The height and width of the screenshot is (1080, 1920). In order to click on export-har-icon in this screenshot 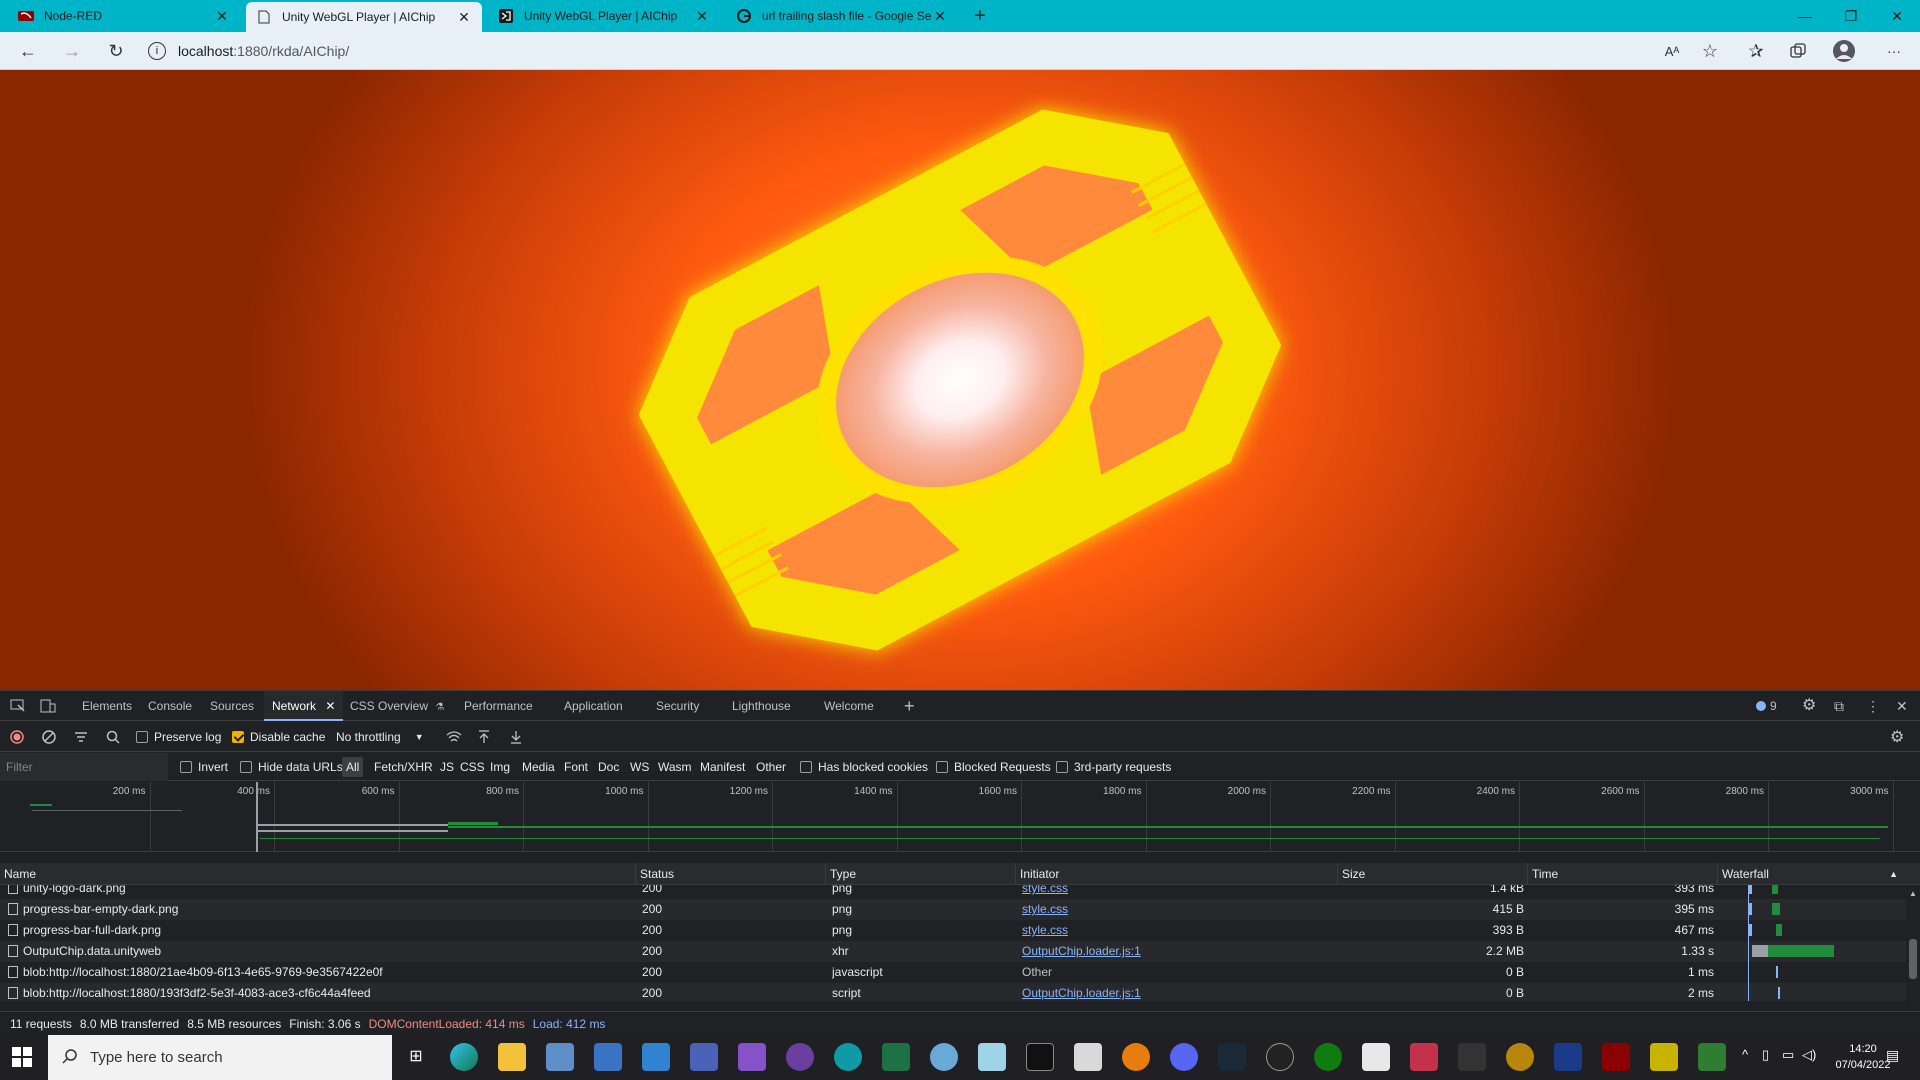, I will do `click(516, 737)`.